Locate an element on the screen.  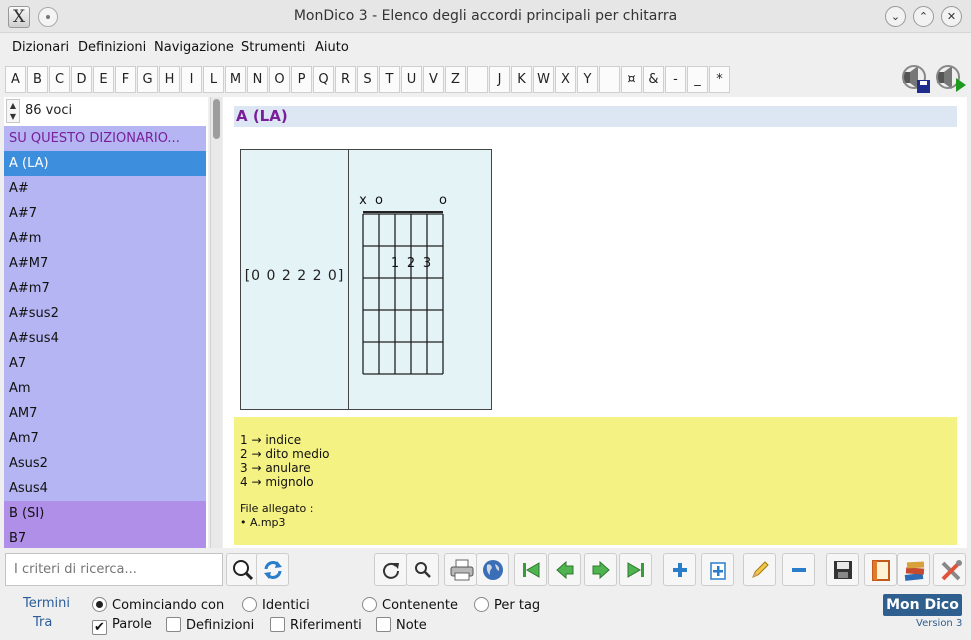
letter-button: C is located at coordinates (59, 79).